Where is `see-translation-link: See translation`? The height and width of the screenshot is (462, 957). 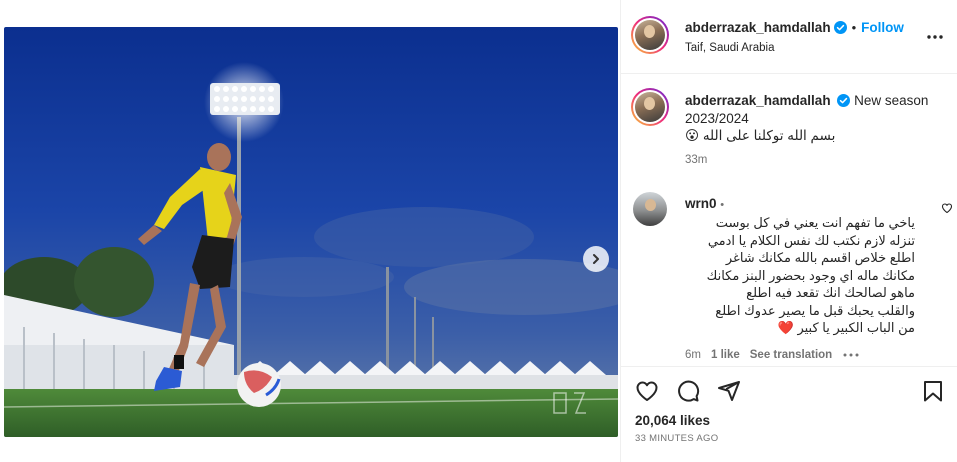
see-translation-link: See translation is located at coordinates (791, 355).